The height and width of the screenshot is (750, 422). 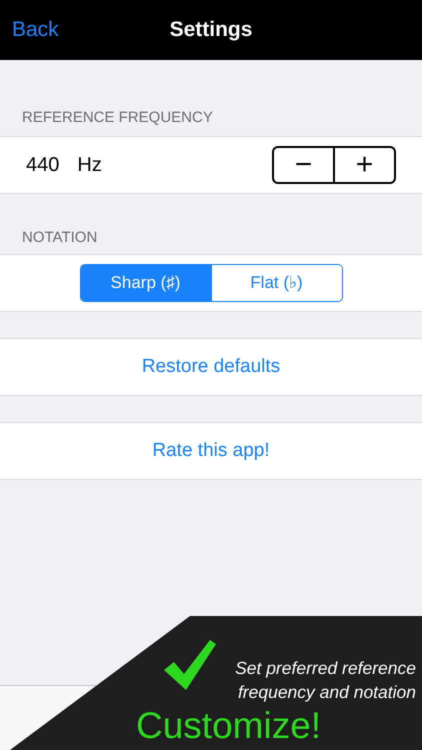 What do you see at coordinates (190, 665) in the screenshot?
I see `checkmark-icon` at bounding box center [190, 665].